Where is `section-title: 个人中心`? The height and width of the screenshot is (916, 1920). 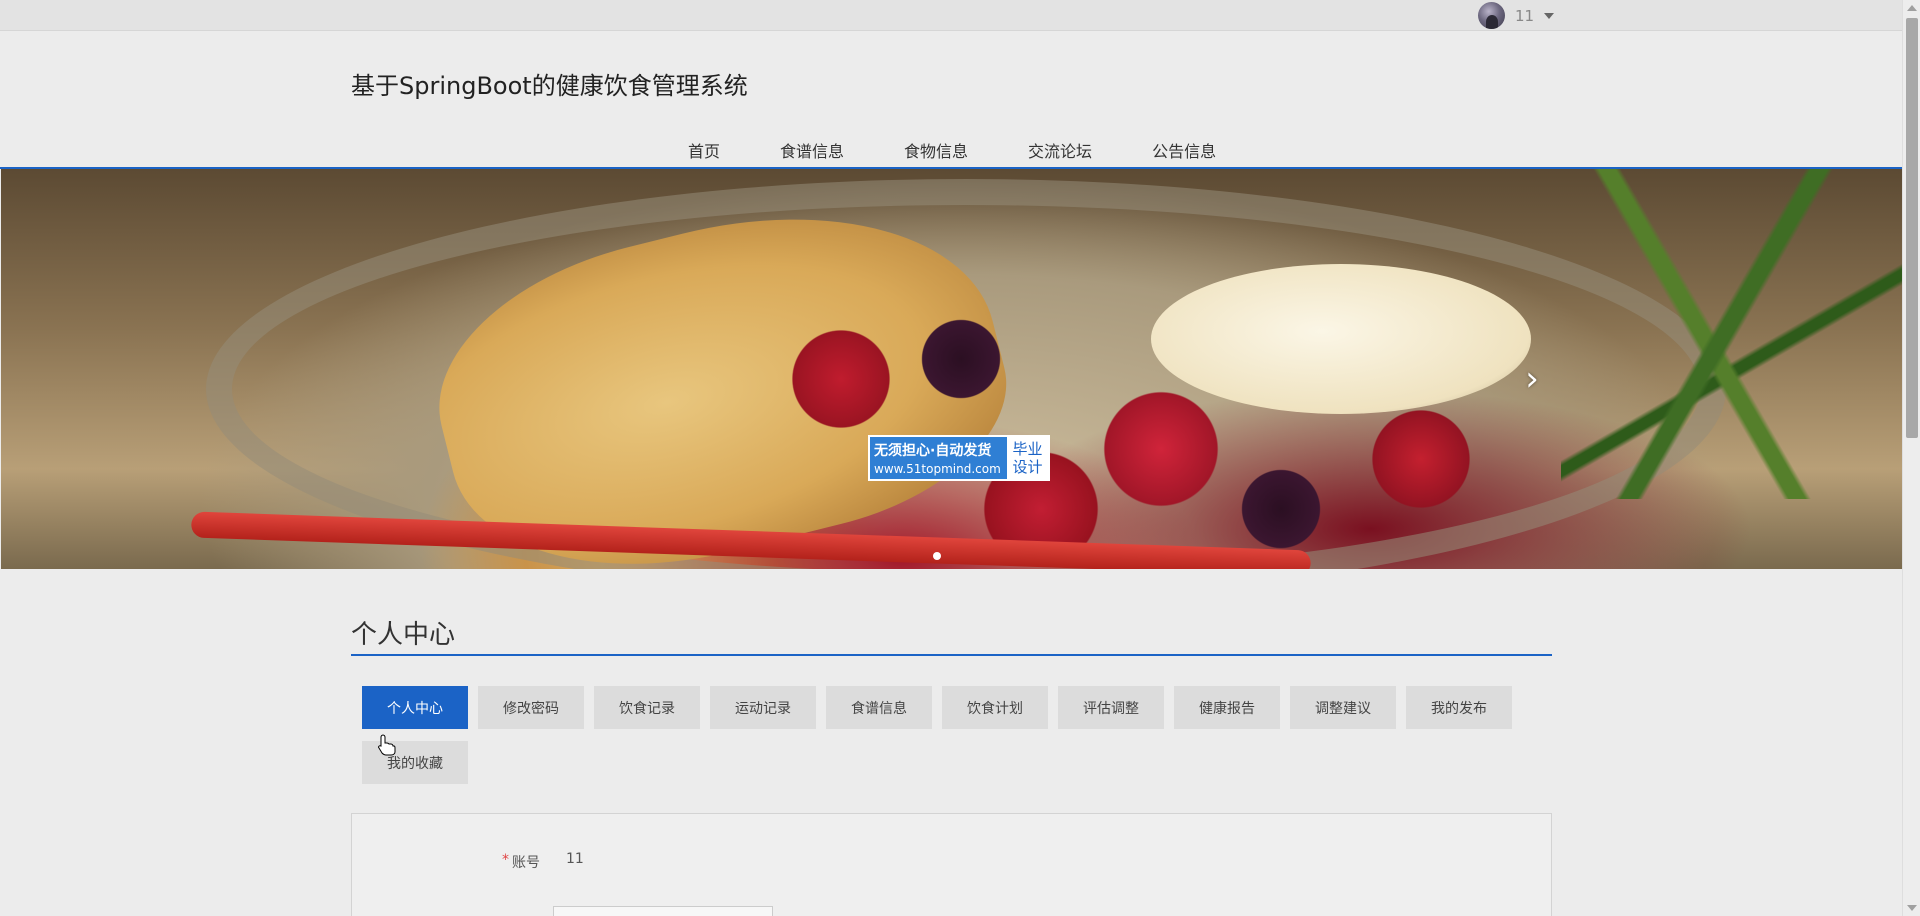
section-title: 个人中心 is located at coordinates (403, 635).